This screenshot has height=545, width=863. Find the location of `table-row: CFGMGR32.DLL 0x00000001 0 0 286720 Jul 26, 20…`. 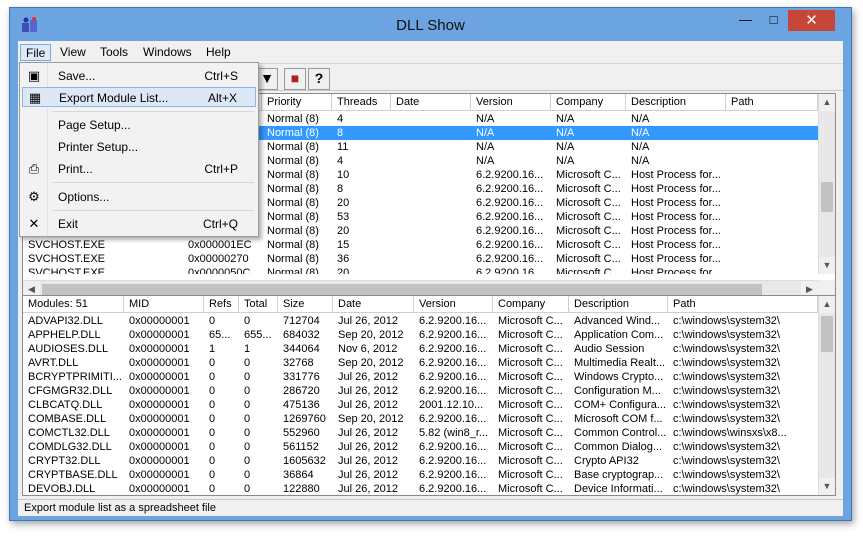

table-row: CFGMGR32.DLL 0x00000001 0 0 286720 Jul 26, 20… is located at coordinates (420, 391).